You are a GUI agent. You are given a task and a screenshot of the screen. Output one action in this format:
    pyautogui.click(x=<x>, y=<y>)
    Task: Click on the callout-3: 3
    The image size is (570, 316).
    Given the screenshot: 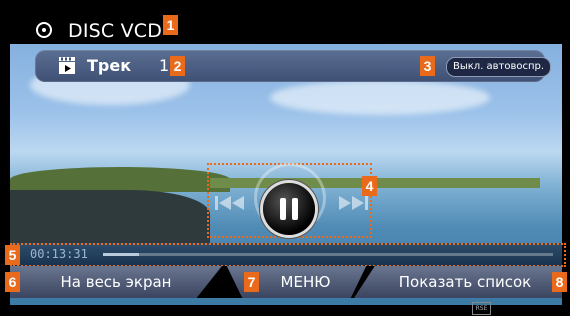 What is the action you would take?
    pyautogui.click(x=427, y=66)
    